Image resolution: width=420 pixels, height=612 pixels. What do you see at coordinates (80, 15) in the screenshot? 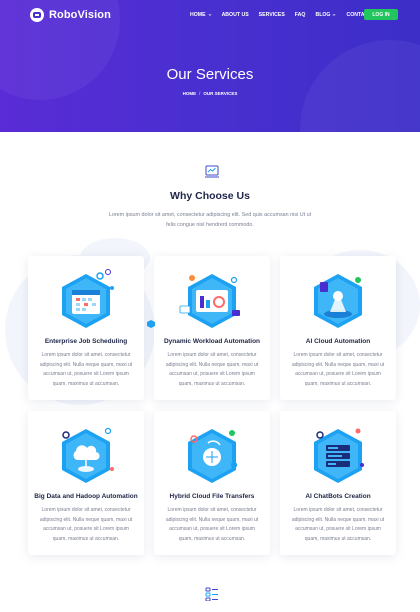
I see `logo-text: RoboVision` at bounding box center [80, 15].